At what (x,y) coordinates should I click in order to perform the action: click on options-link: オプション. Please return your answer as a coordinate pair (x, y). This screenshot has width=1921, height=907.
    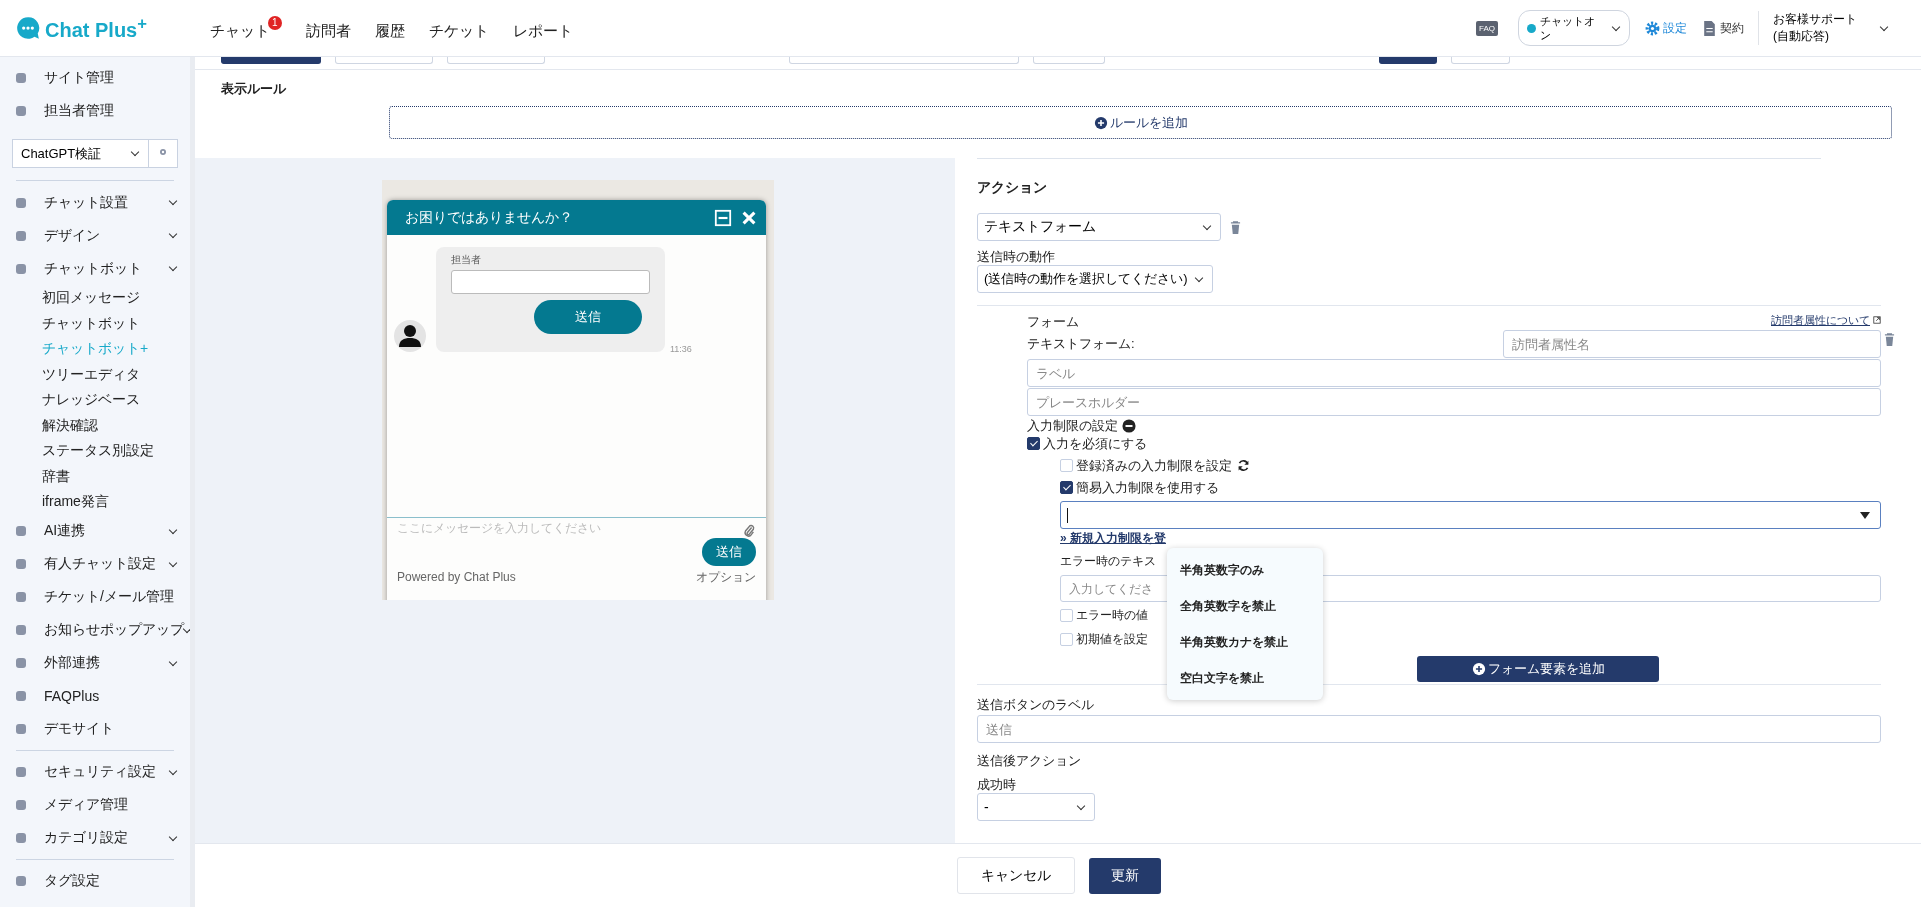
    Looking at the image, I should click on (726, 577).